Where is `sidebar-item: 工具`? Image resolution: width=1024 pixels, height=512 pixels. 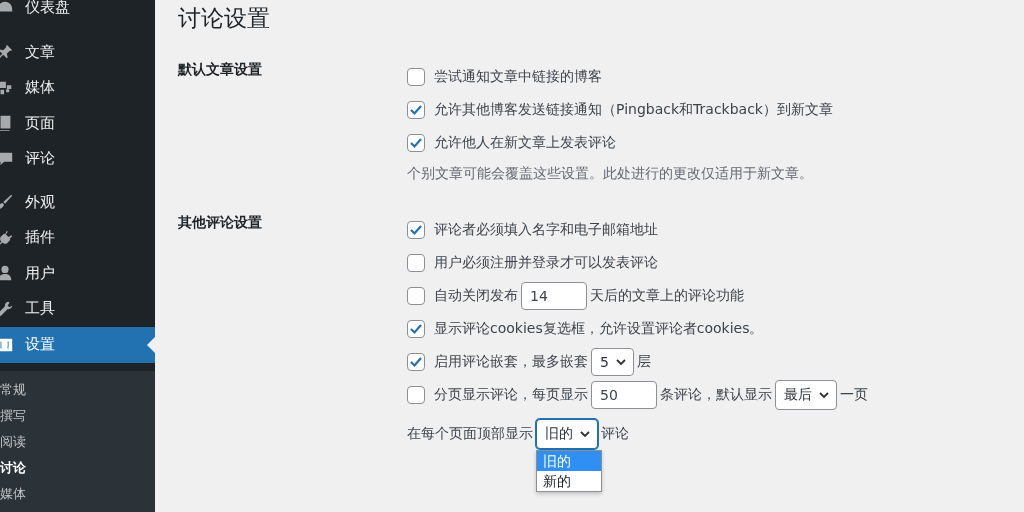 sidebar-item: 工具 is located at coordinates (77, 309).